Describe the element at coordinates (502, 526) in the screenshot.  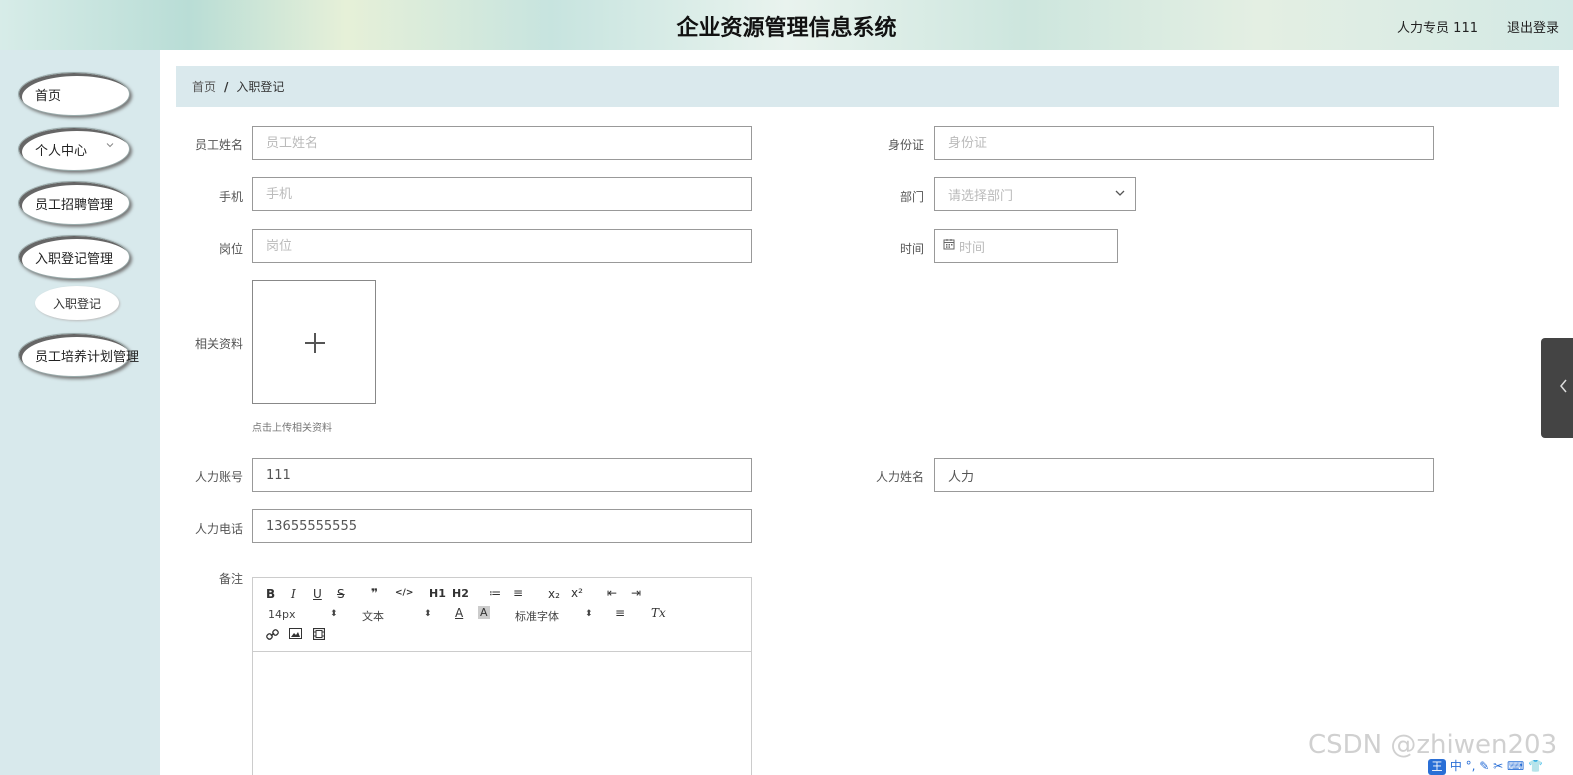
I see `hr-phone-input` at that location.